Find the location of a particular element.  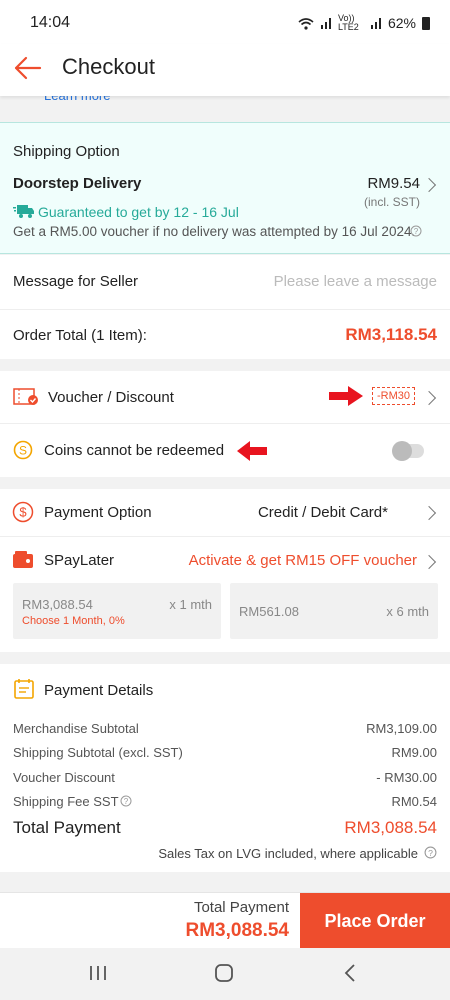

paylater-plan-card: RM3,088.54 x 1 mth Choose 1 Month, 0% is located at coordinates (117, 611).